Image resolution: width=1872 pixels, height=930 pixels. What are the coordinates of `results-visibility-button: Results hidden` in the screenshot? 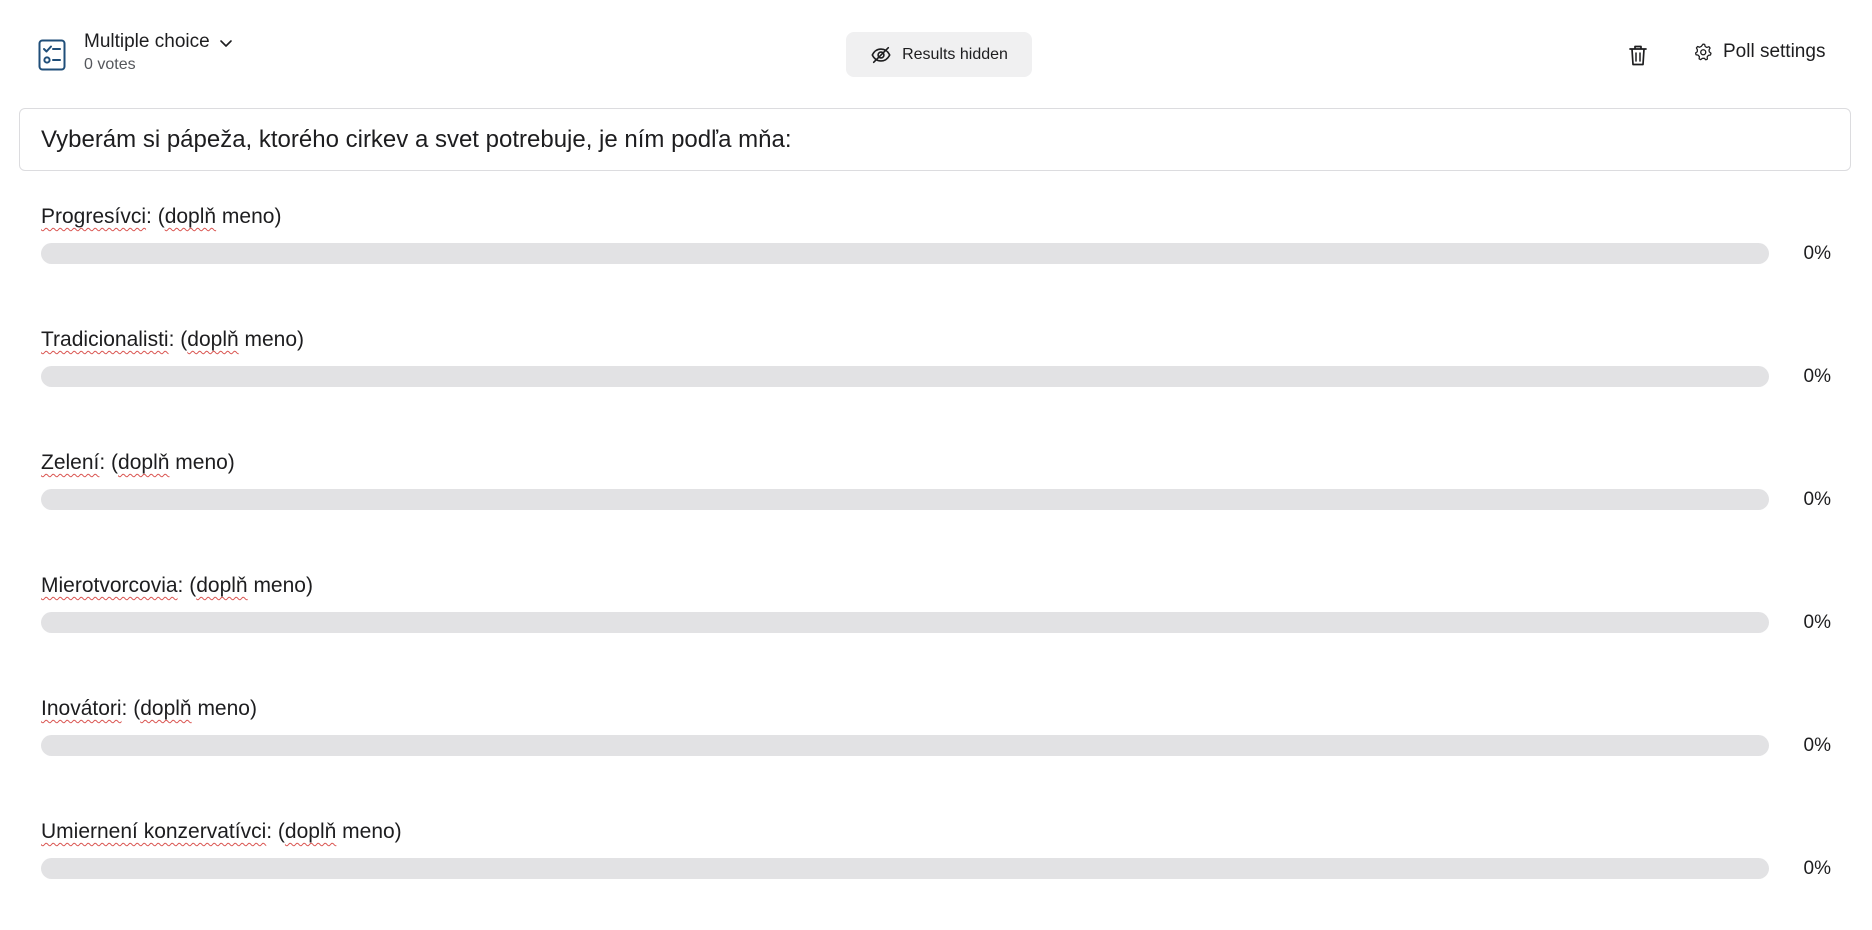 It's located at (939, 54).